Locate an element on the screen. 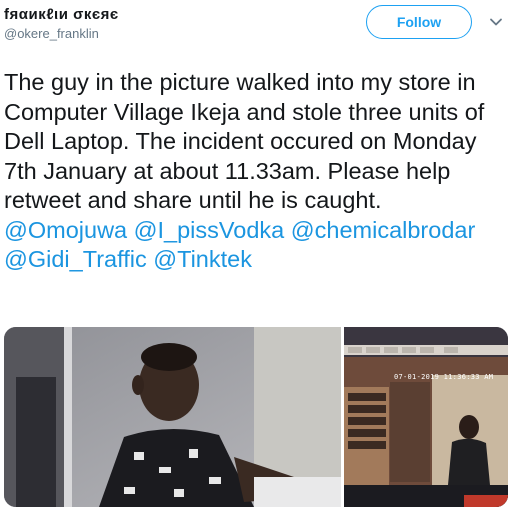  cctv-timestamp: 07-01-2019 11:36:33 AM is located at coordinates (444, 377).